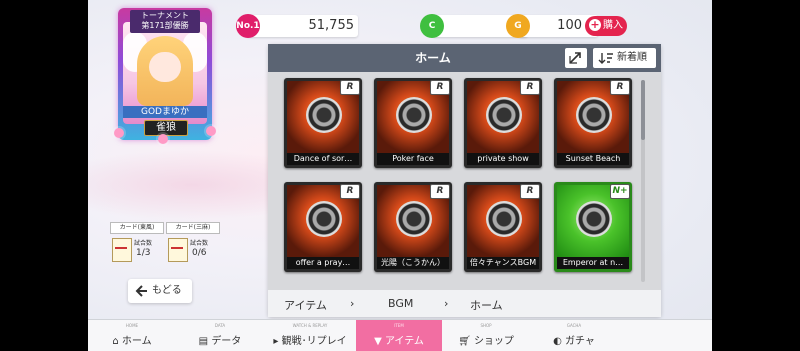 The image size is (800, 351). I want to click on player-avatar-card: トーナメント 第171部優勝 GODまゆか 雀狼, so click(165, 76).